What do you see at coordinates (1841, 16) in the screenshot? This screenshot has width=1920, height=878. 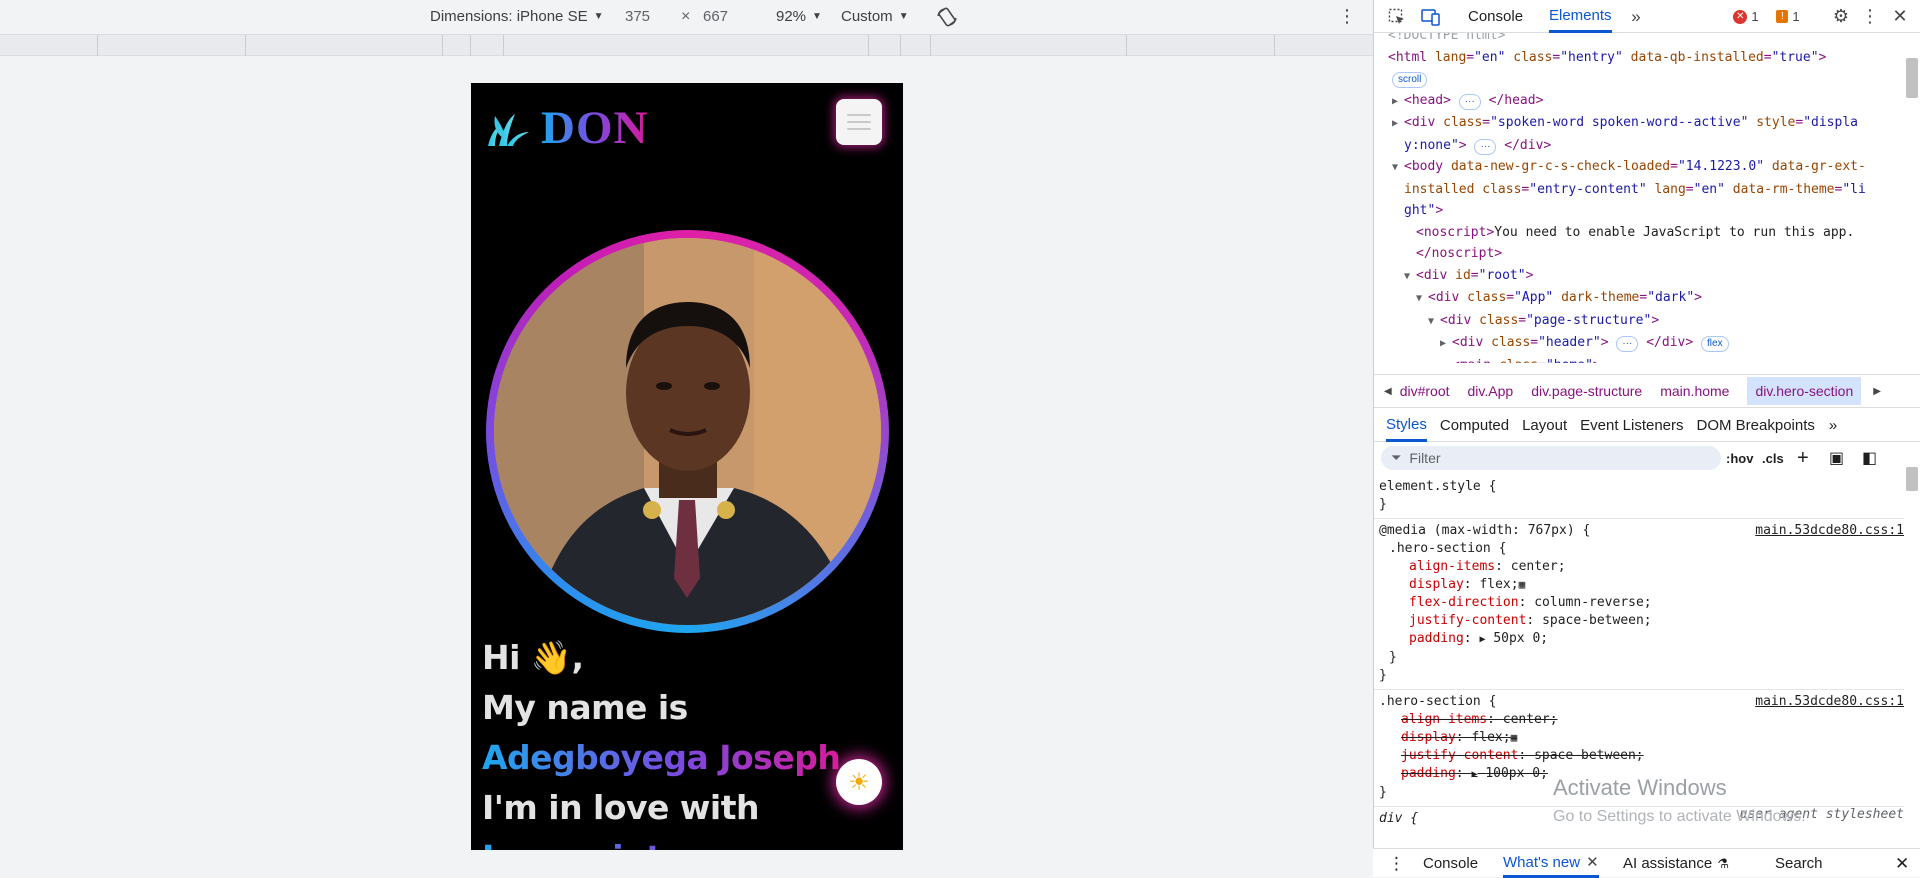 I see `settings-gear-icon: ⚙` at bounding box center [1841, 16].